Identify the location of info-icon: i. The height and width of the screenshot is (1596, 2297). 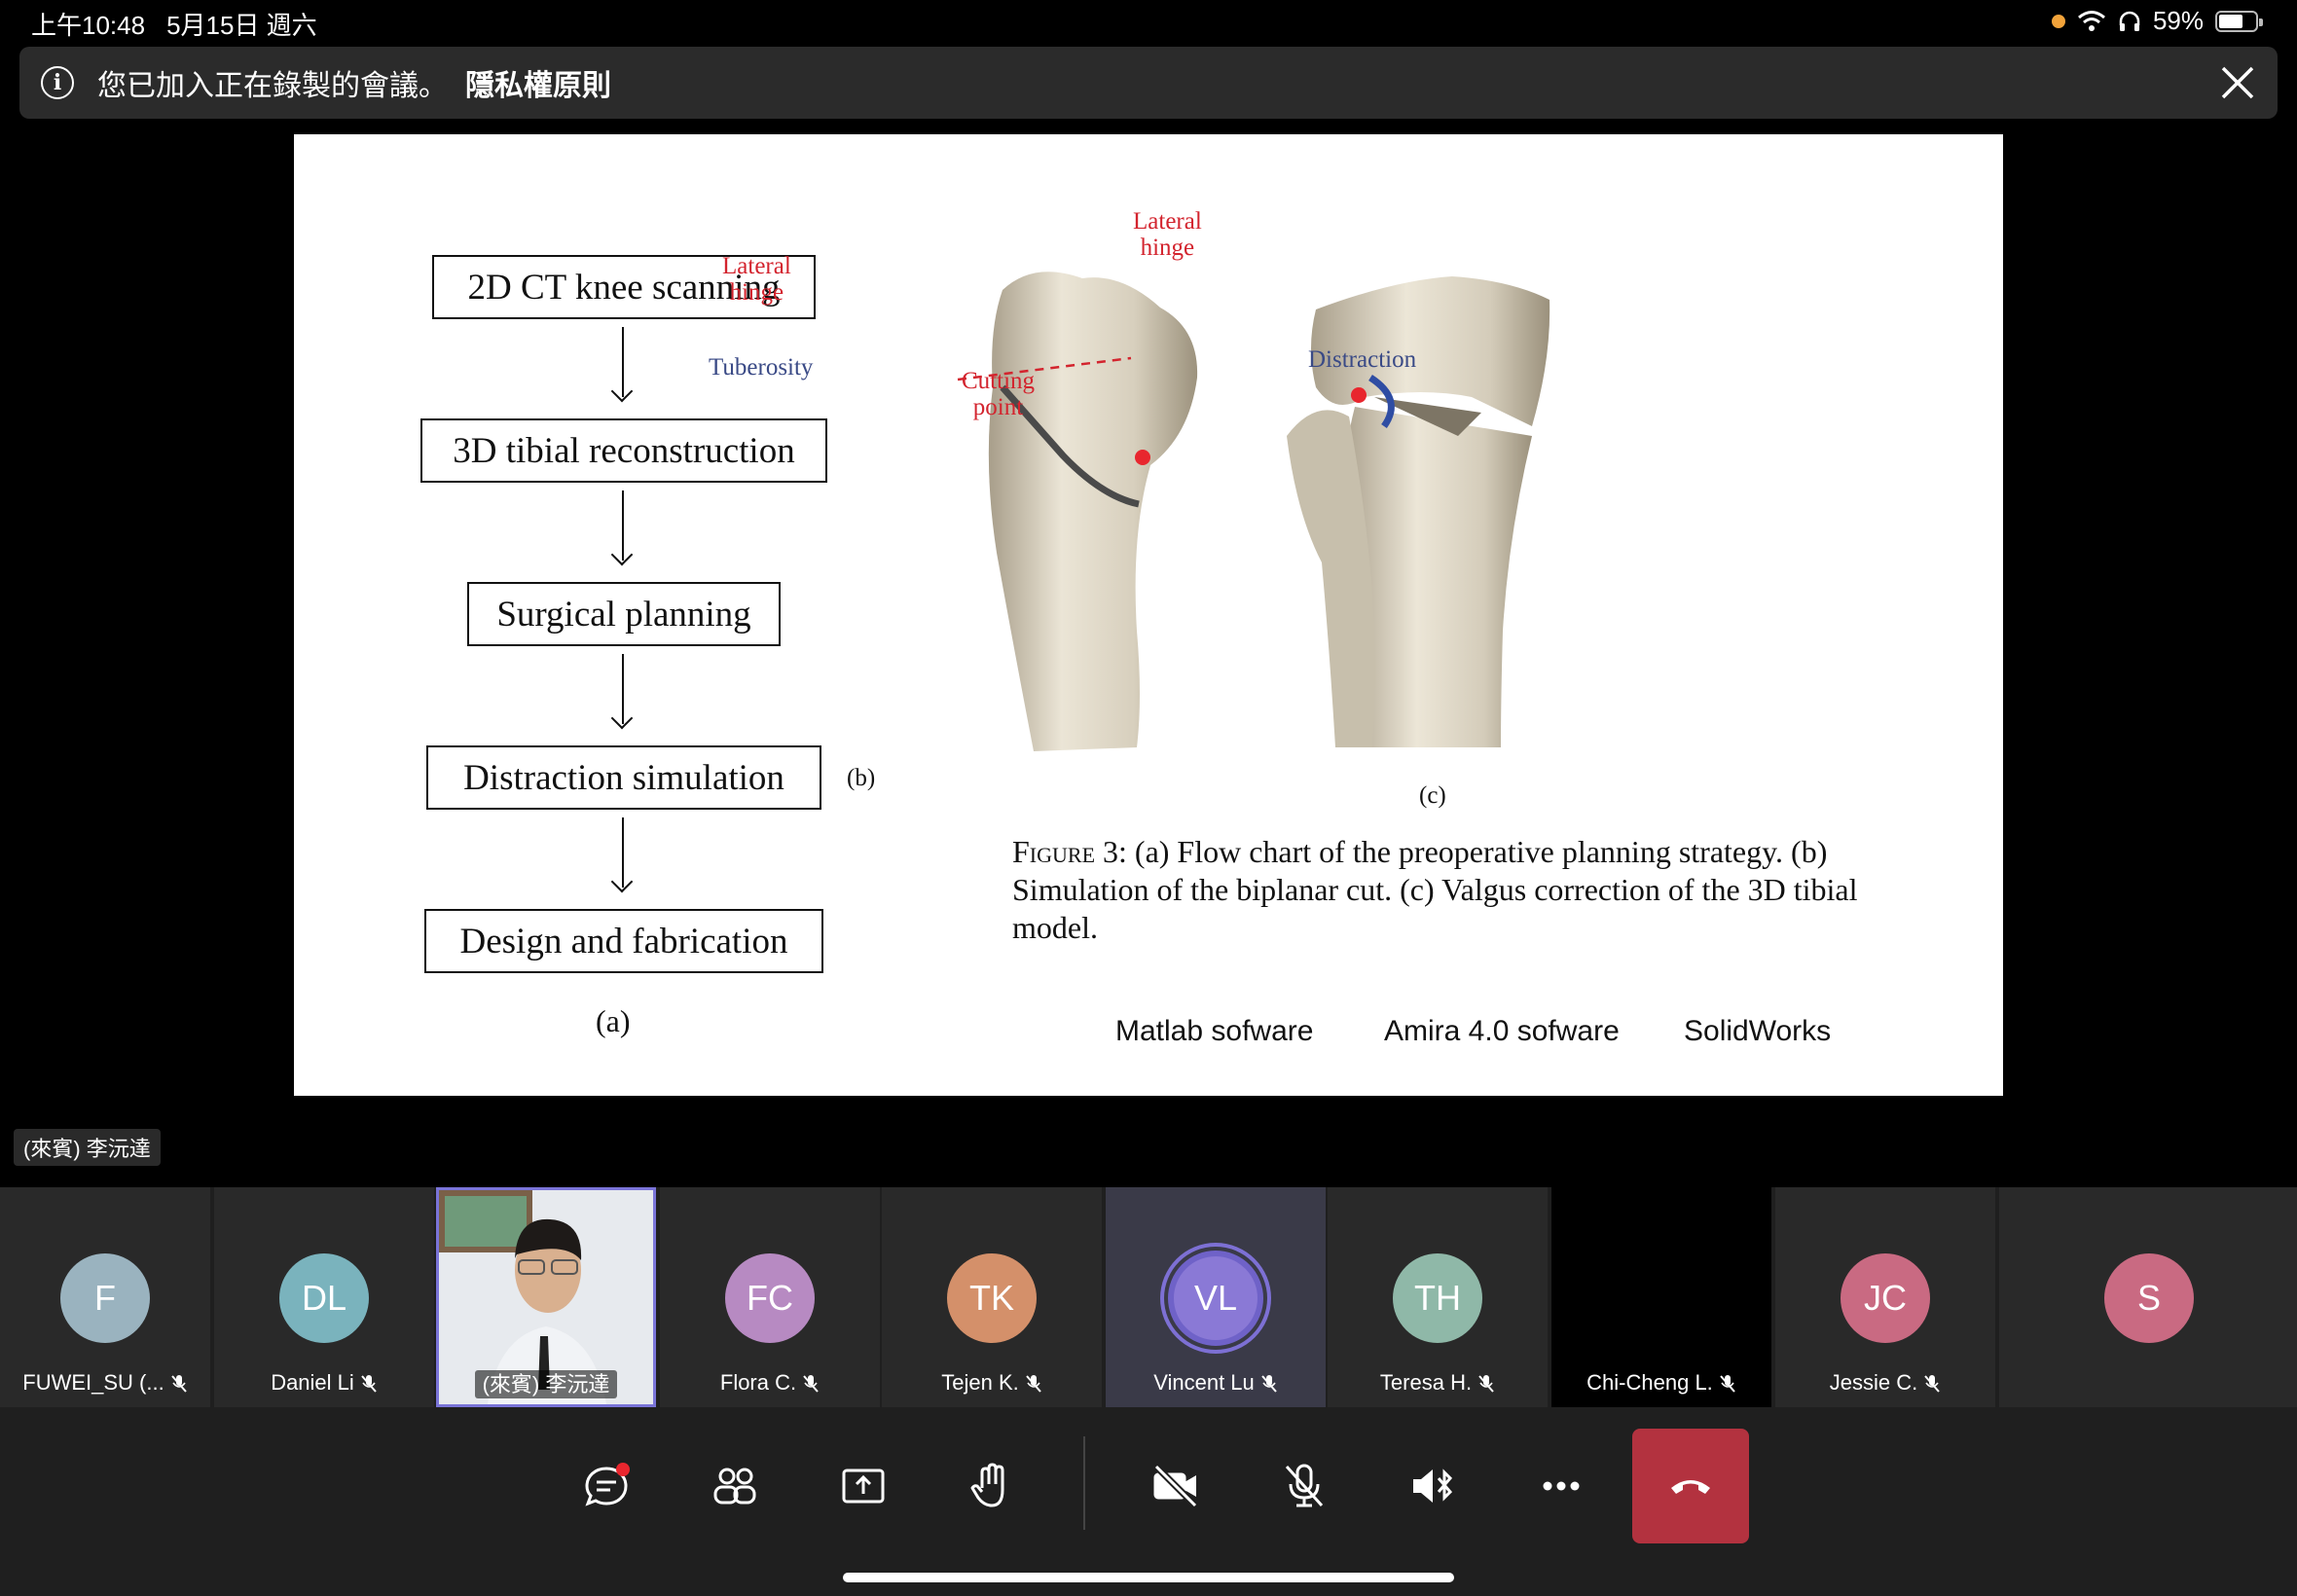
(57, 82).